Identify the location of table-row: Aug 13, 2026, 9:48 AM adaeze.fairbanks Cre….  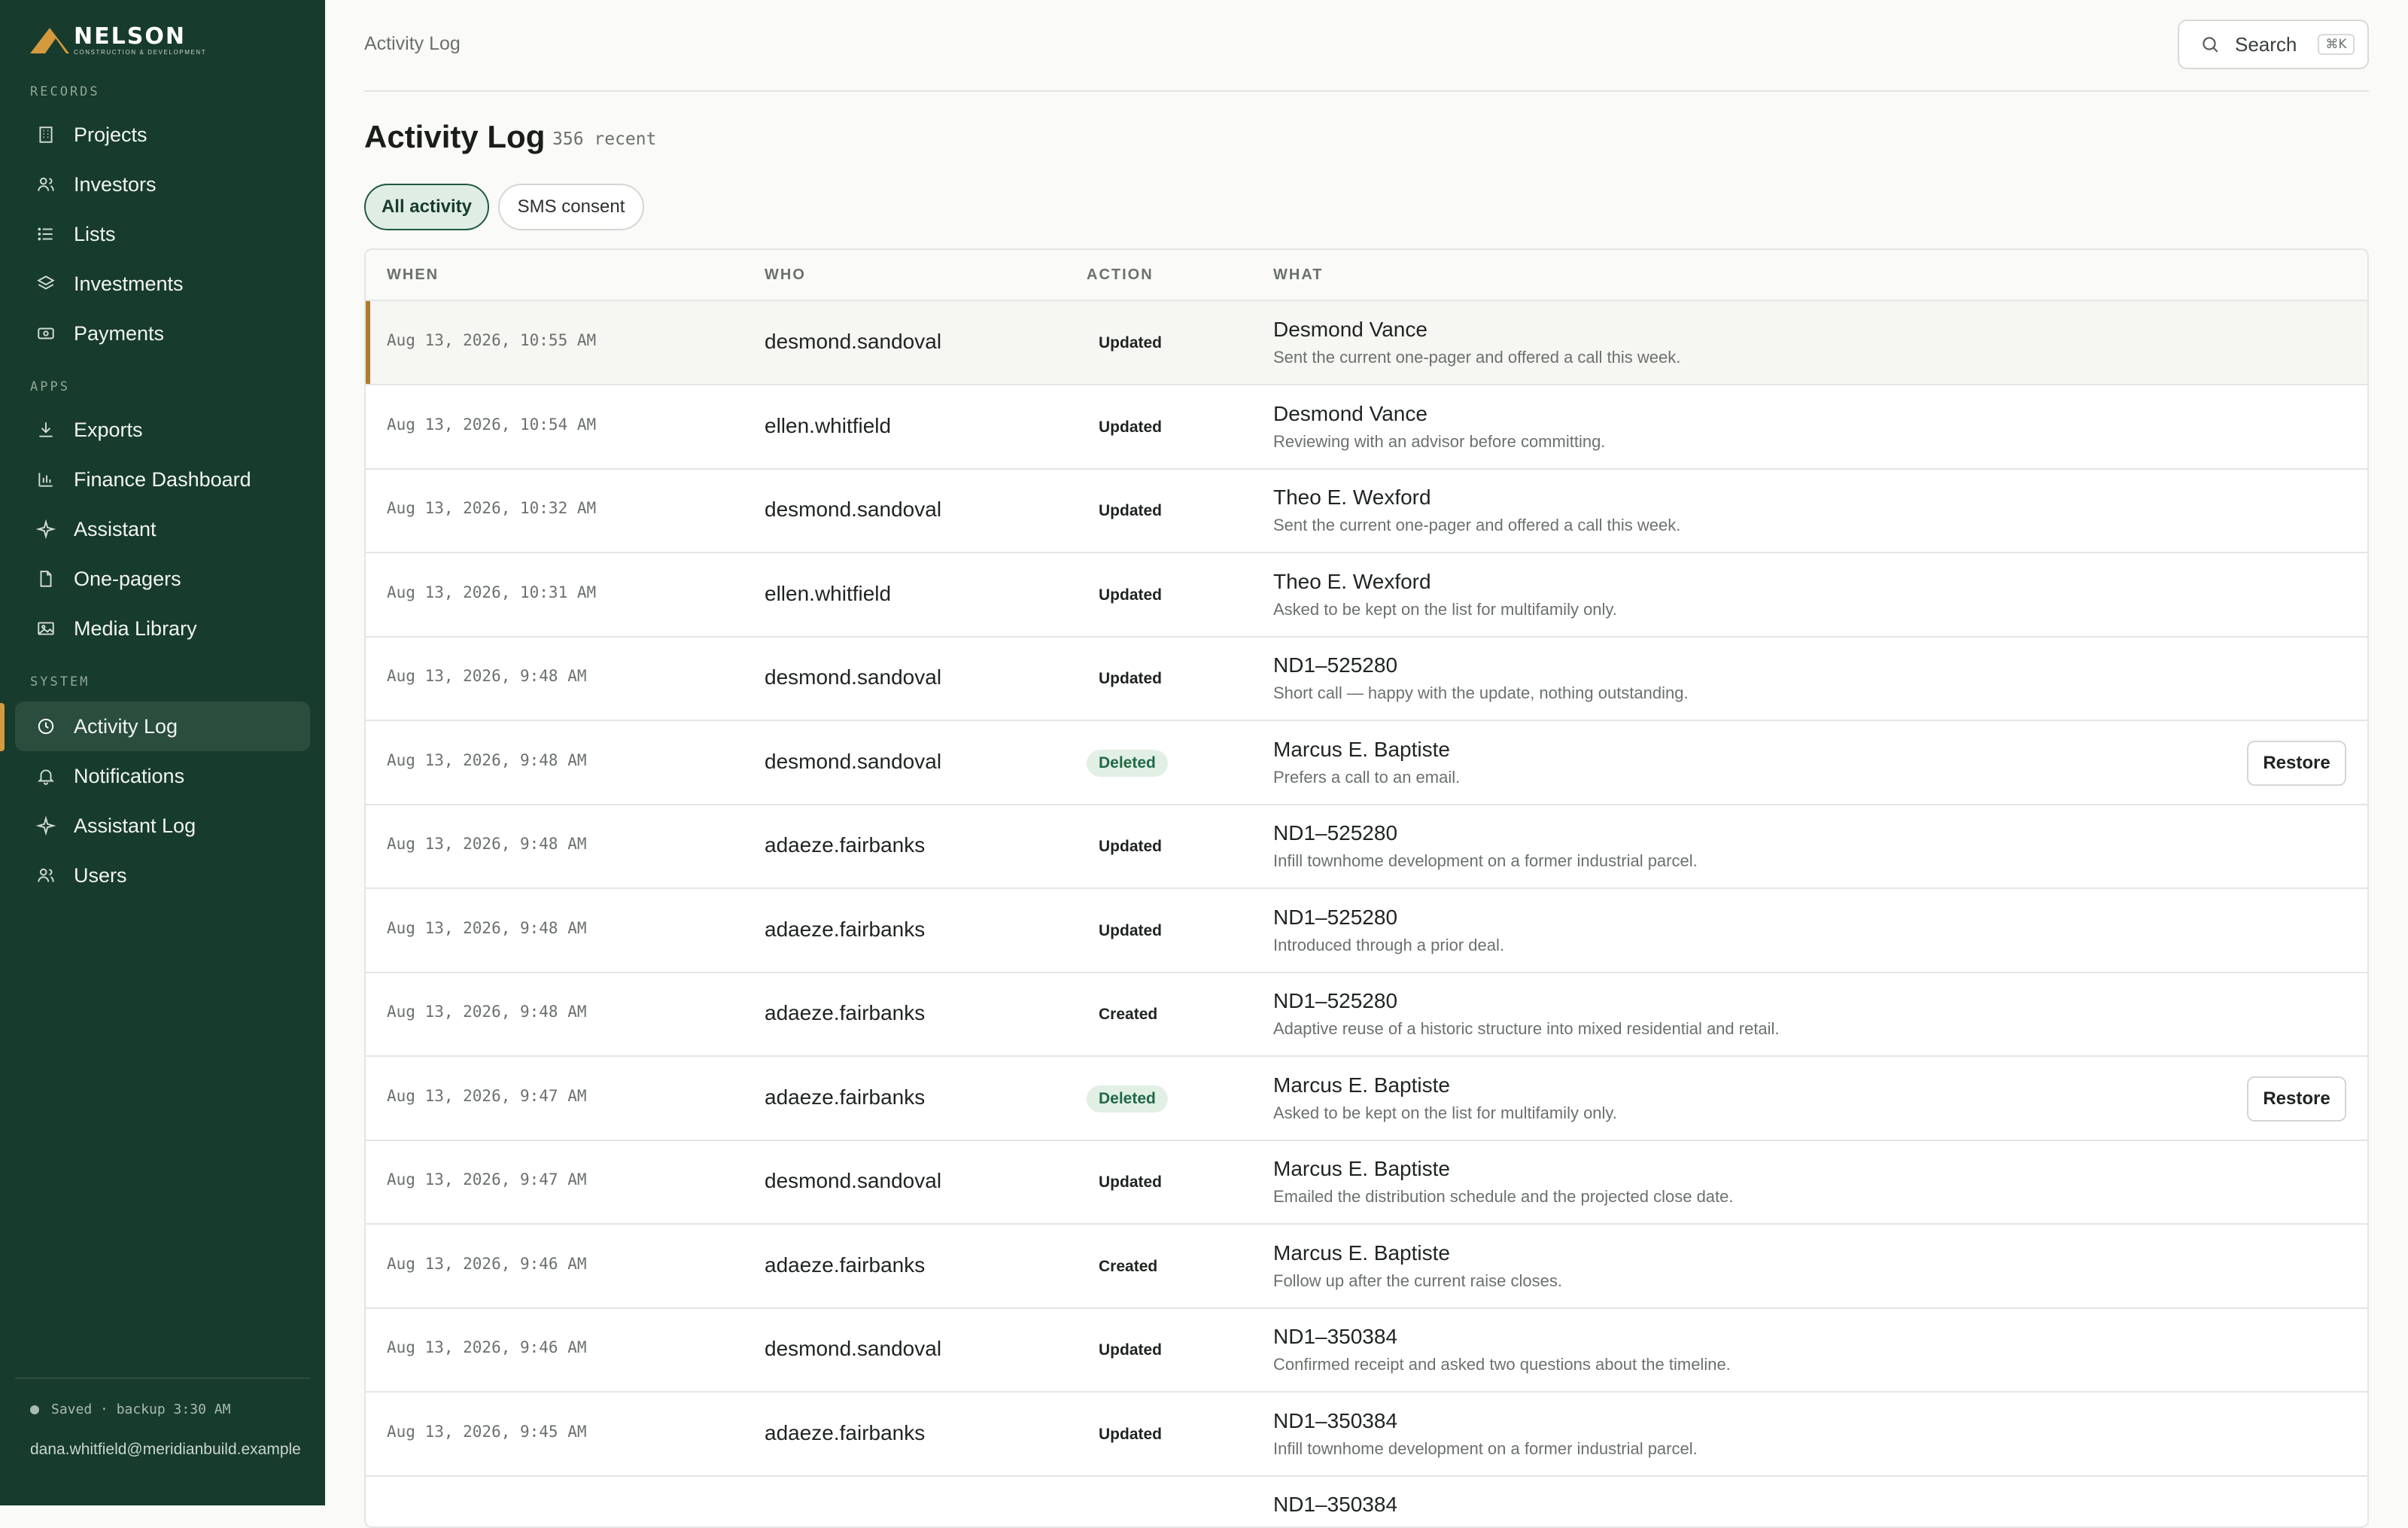
(1366, 1015).